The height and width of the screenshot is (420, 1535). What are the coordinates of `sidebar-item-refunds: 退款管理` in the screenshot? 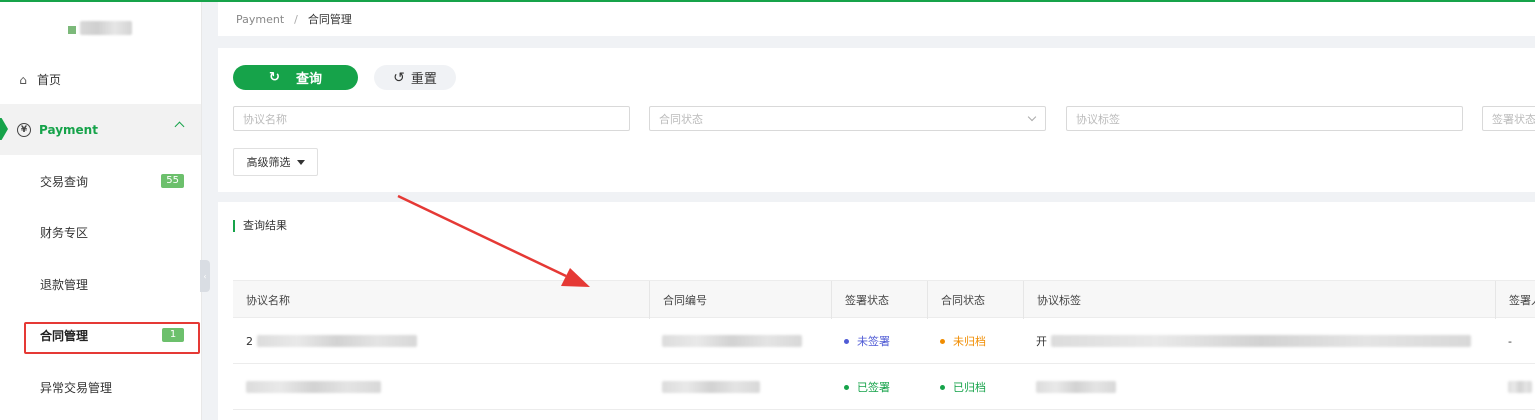 It's located at (100, 284).